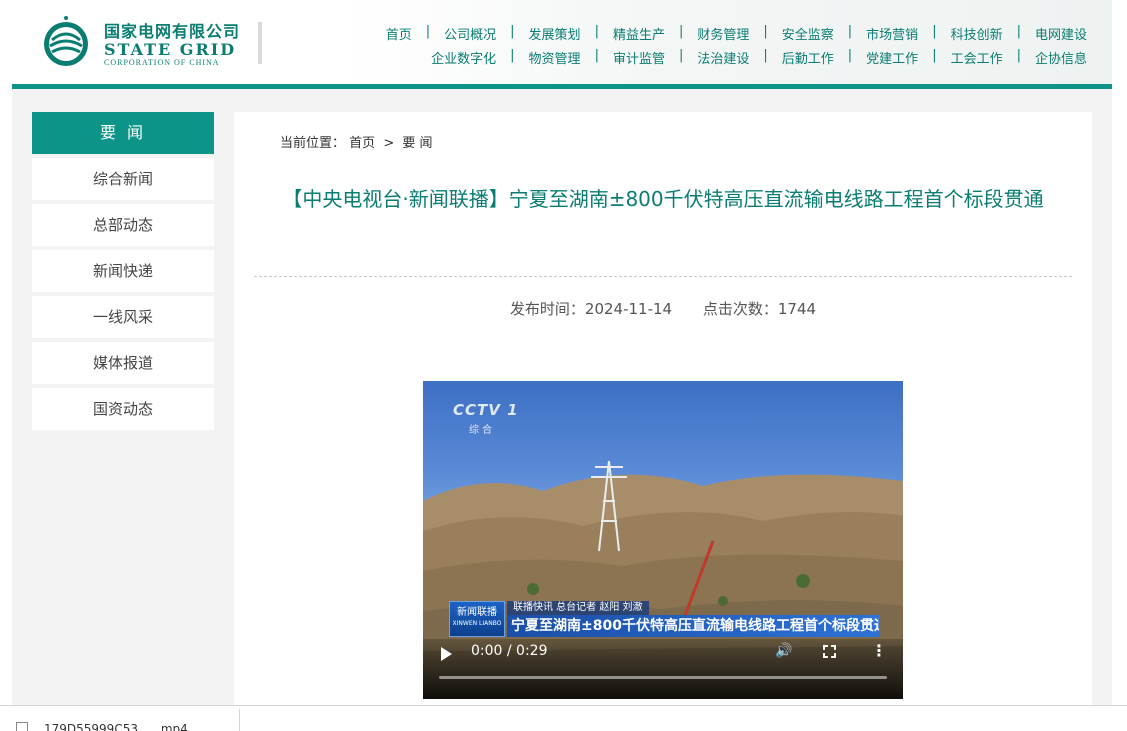 This screenshot has width=1127, height=731. Describe the element at coordinates (313, 143) in the screenshot. I see `breadcrumb-label: 当前位置：` at that location.